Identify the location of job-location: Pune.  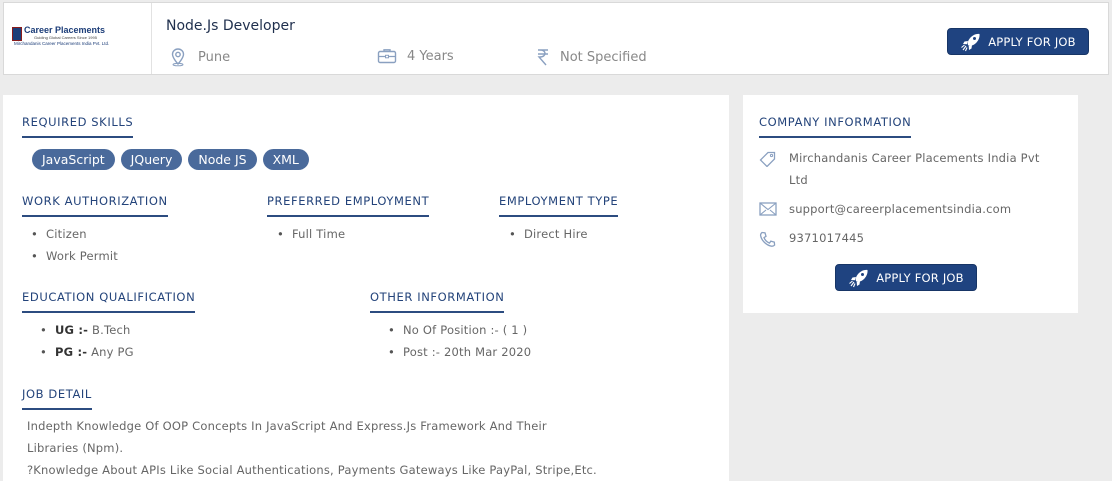
(199, 57).